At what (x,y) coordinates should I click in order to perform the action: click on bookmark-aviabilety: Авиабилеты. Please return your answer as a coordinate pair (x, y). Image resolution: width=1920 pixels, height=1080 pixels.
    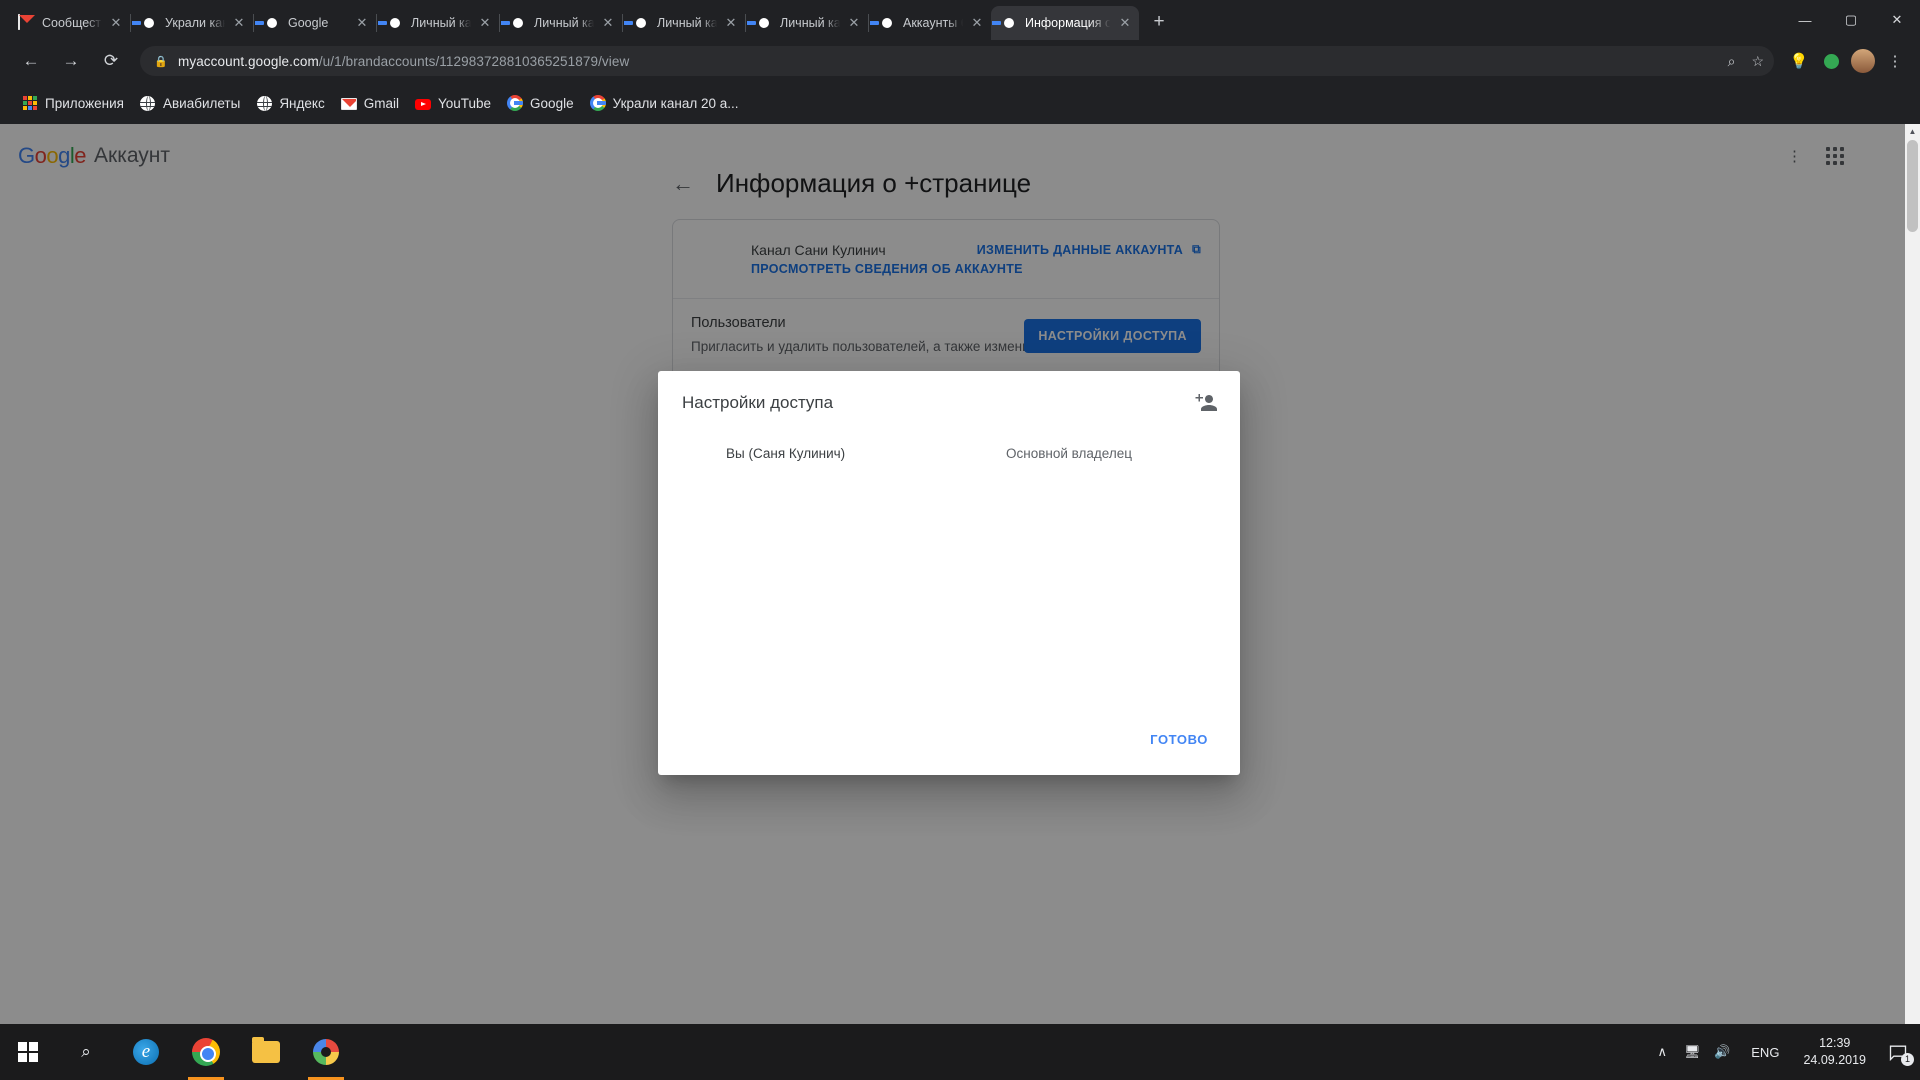
    Looking at the image, I should click on (190, 103).